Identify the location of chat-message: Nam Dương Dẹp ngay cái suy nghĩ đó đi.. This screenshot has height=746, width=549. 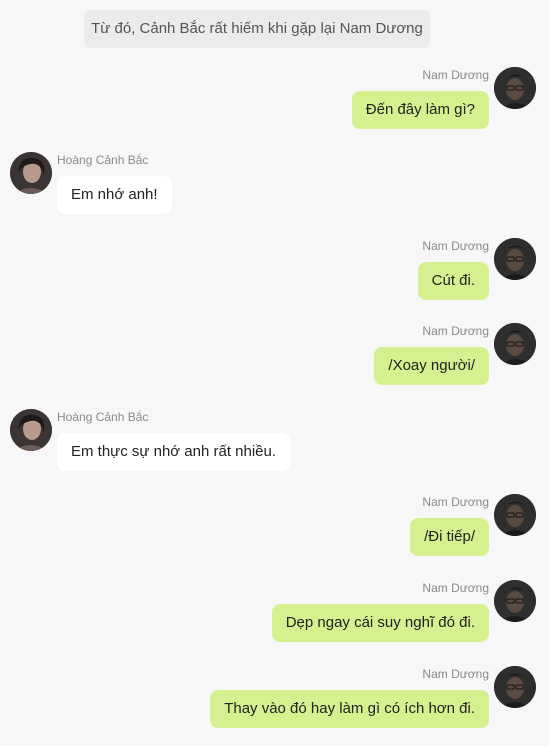
(274, 620).